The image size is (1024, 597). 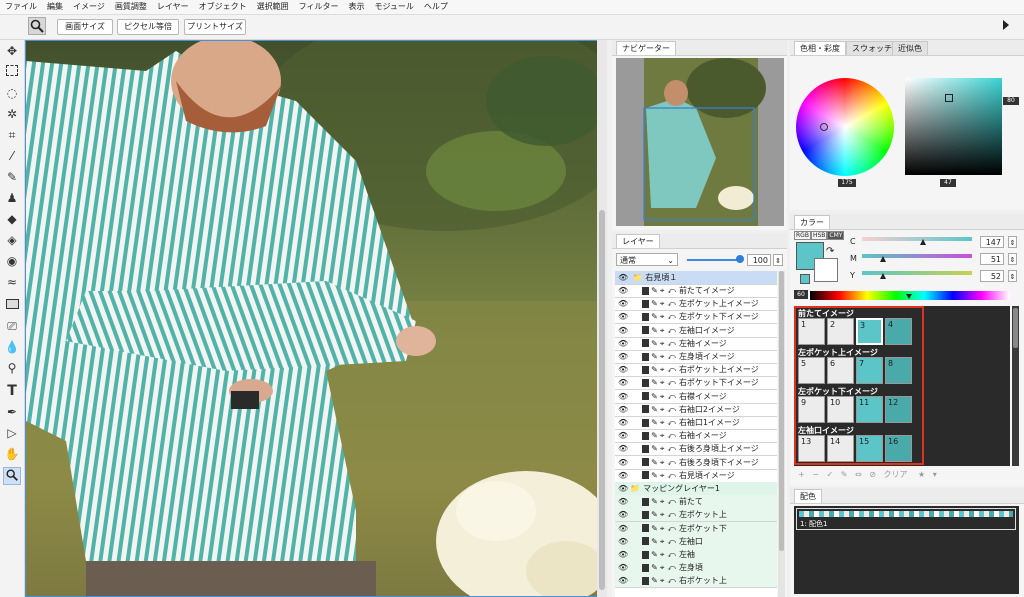 I want to click on layer-row: 👁 ✎ ⌖ ⤺ 右袖口1イメージ, so click(x=696, y=423).